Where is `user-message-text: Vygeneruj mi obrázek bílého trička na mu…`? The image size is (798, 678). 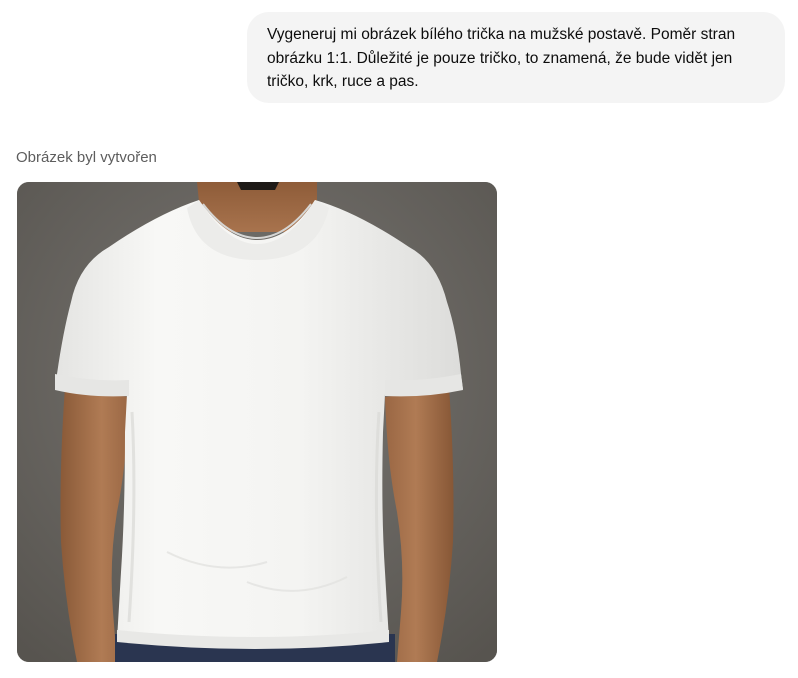
user-message-text: Vygeneruj mi obrázek bílého trička na mu… is located at coordinates (501, 58).